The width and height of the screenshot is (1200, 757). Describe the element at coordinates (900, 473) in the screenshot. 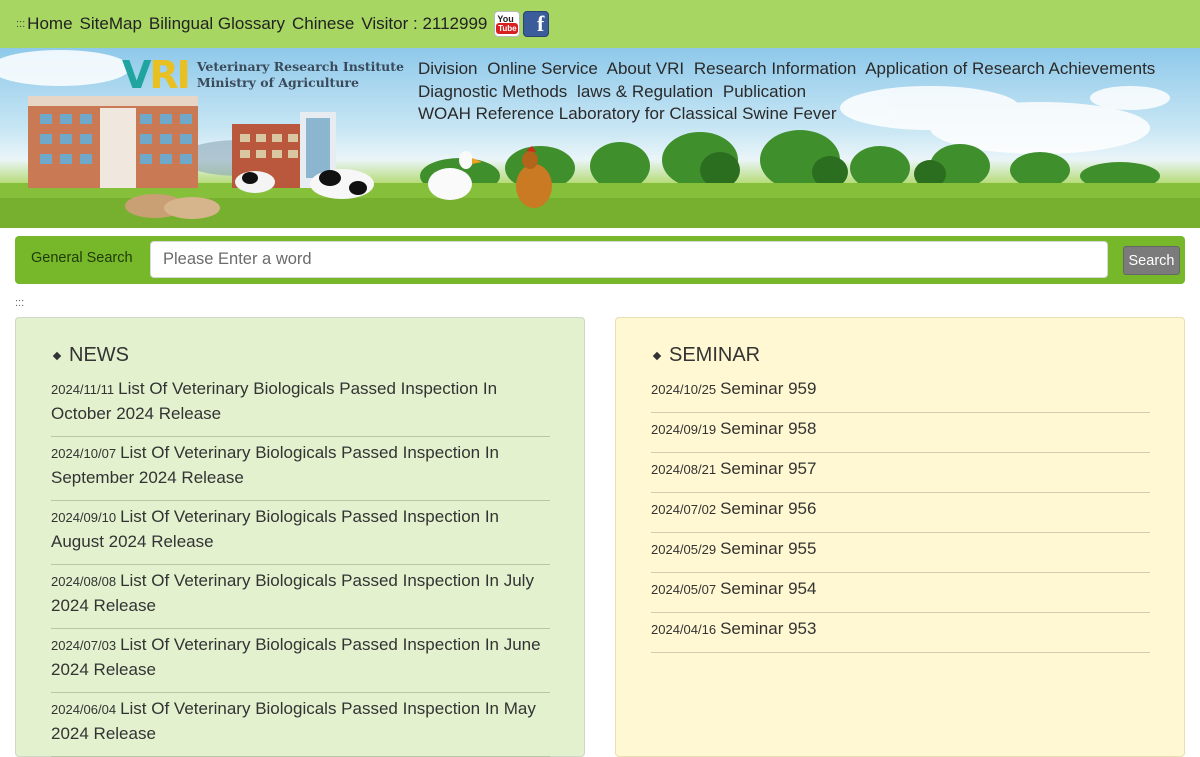

I see `list-item: 2024/08/21 Seminar 957` at that location.